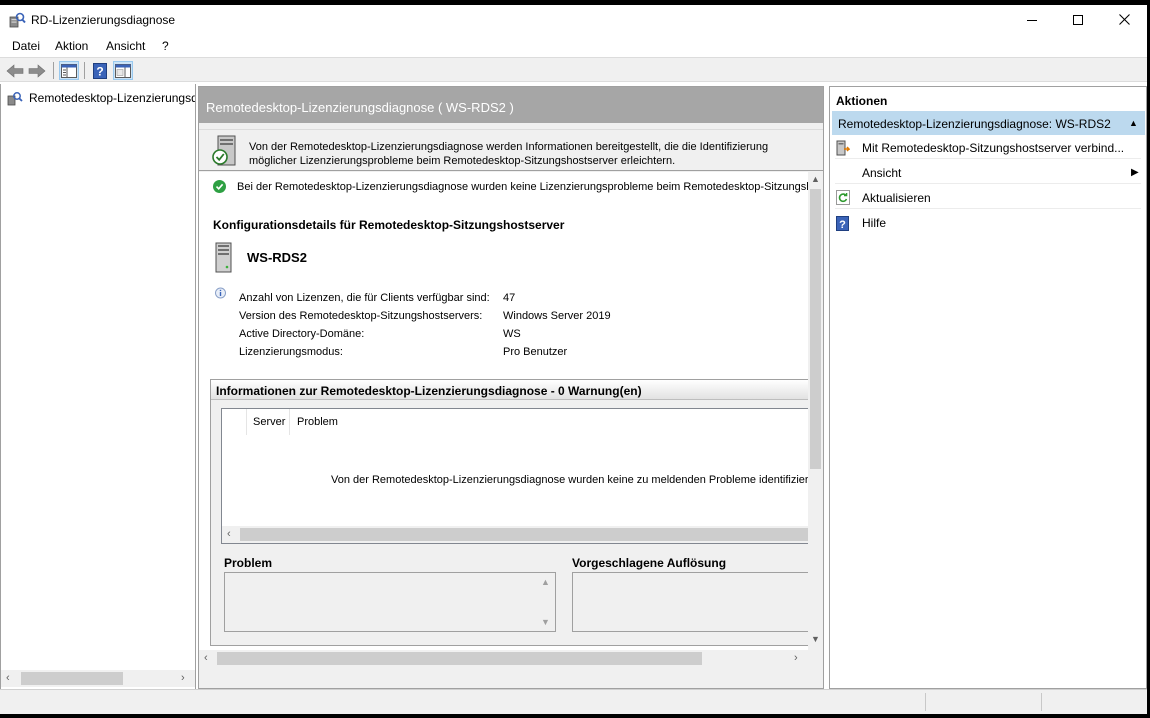 Image resolution: width=1150 pixels, height=718 pixels. I want to click on server-icon, so click(224, 258).